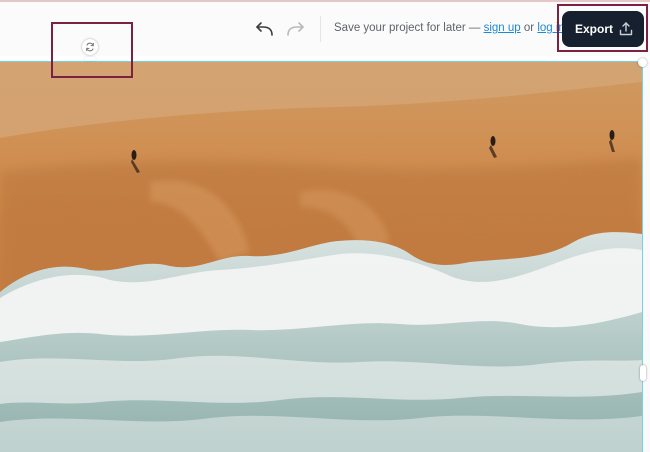  Describe the element at coordinates (626, 29) in the screenshot. I see `upload-icon` at that location.